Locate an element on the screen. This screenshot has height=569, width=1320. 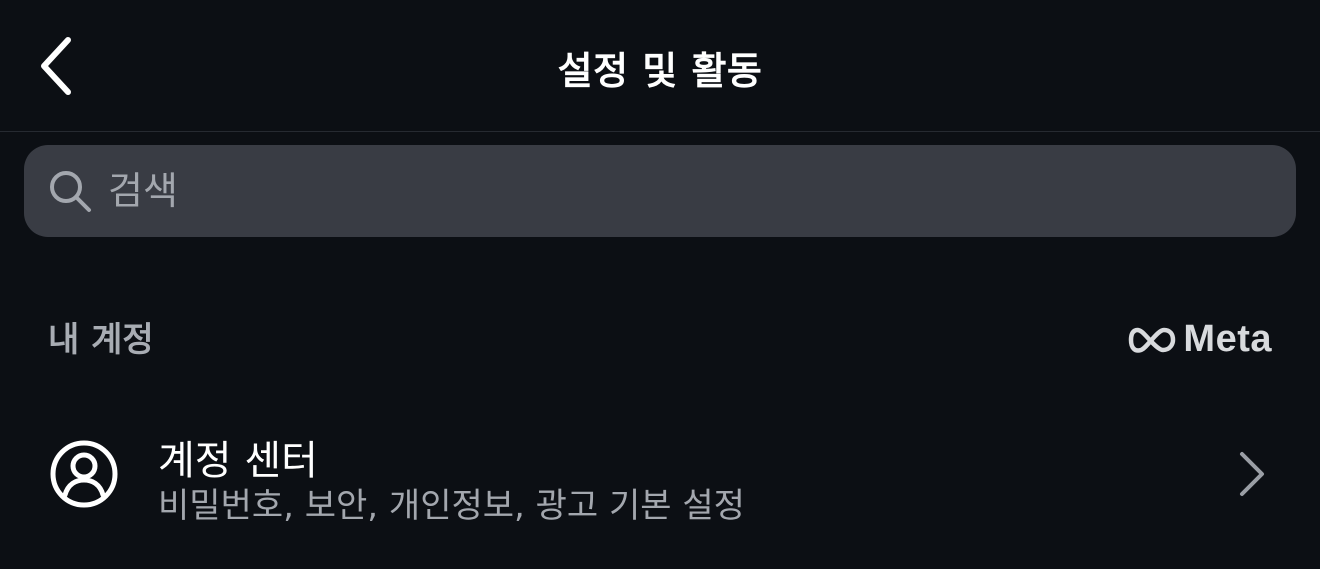
page-title: 설정 및 활동 is located at coordinates (660, 71).